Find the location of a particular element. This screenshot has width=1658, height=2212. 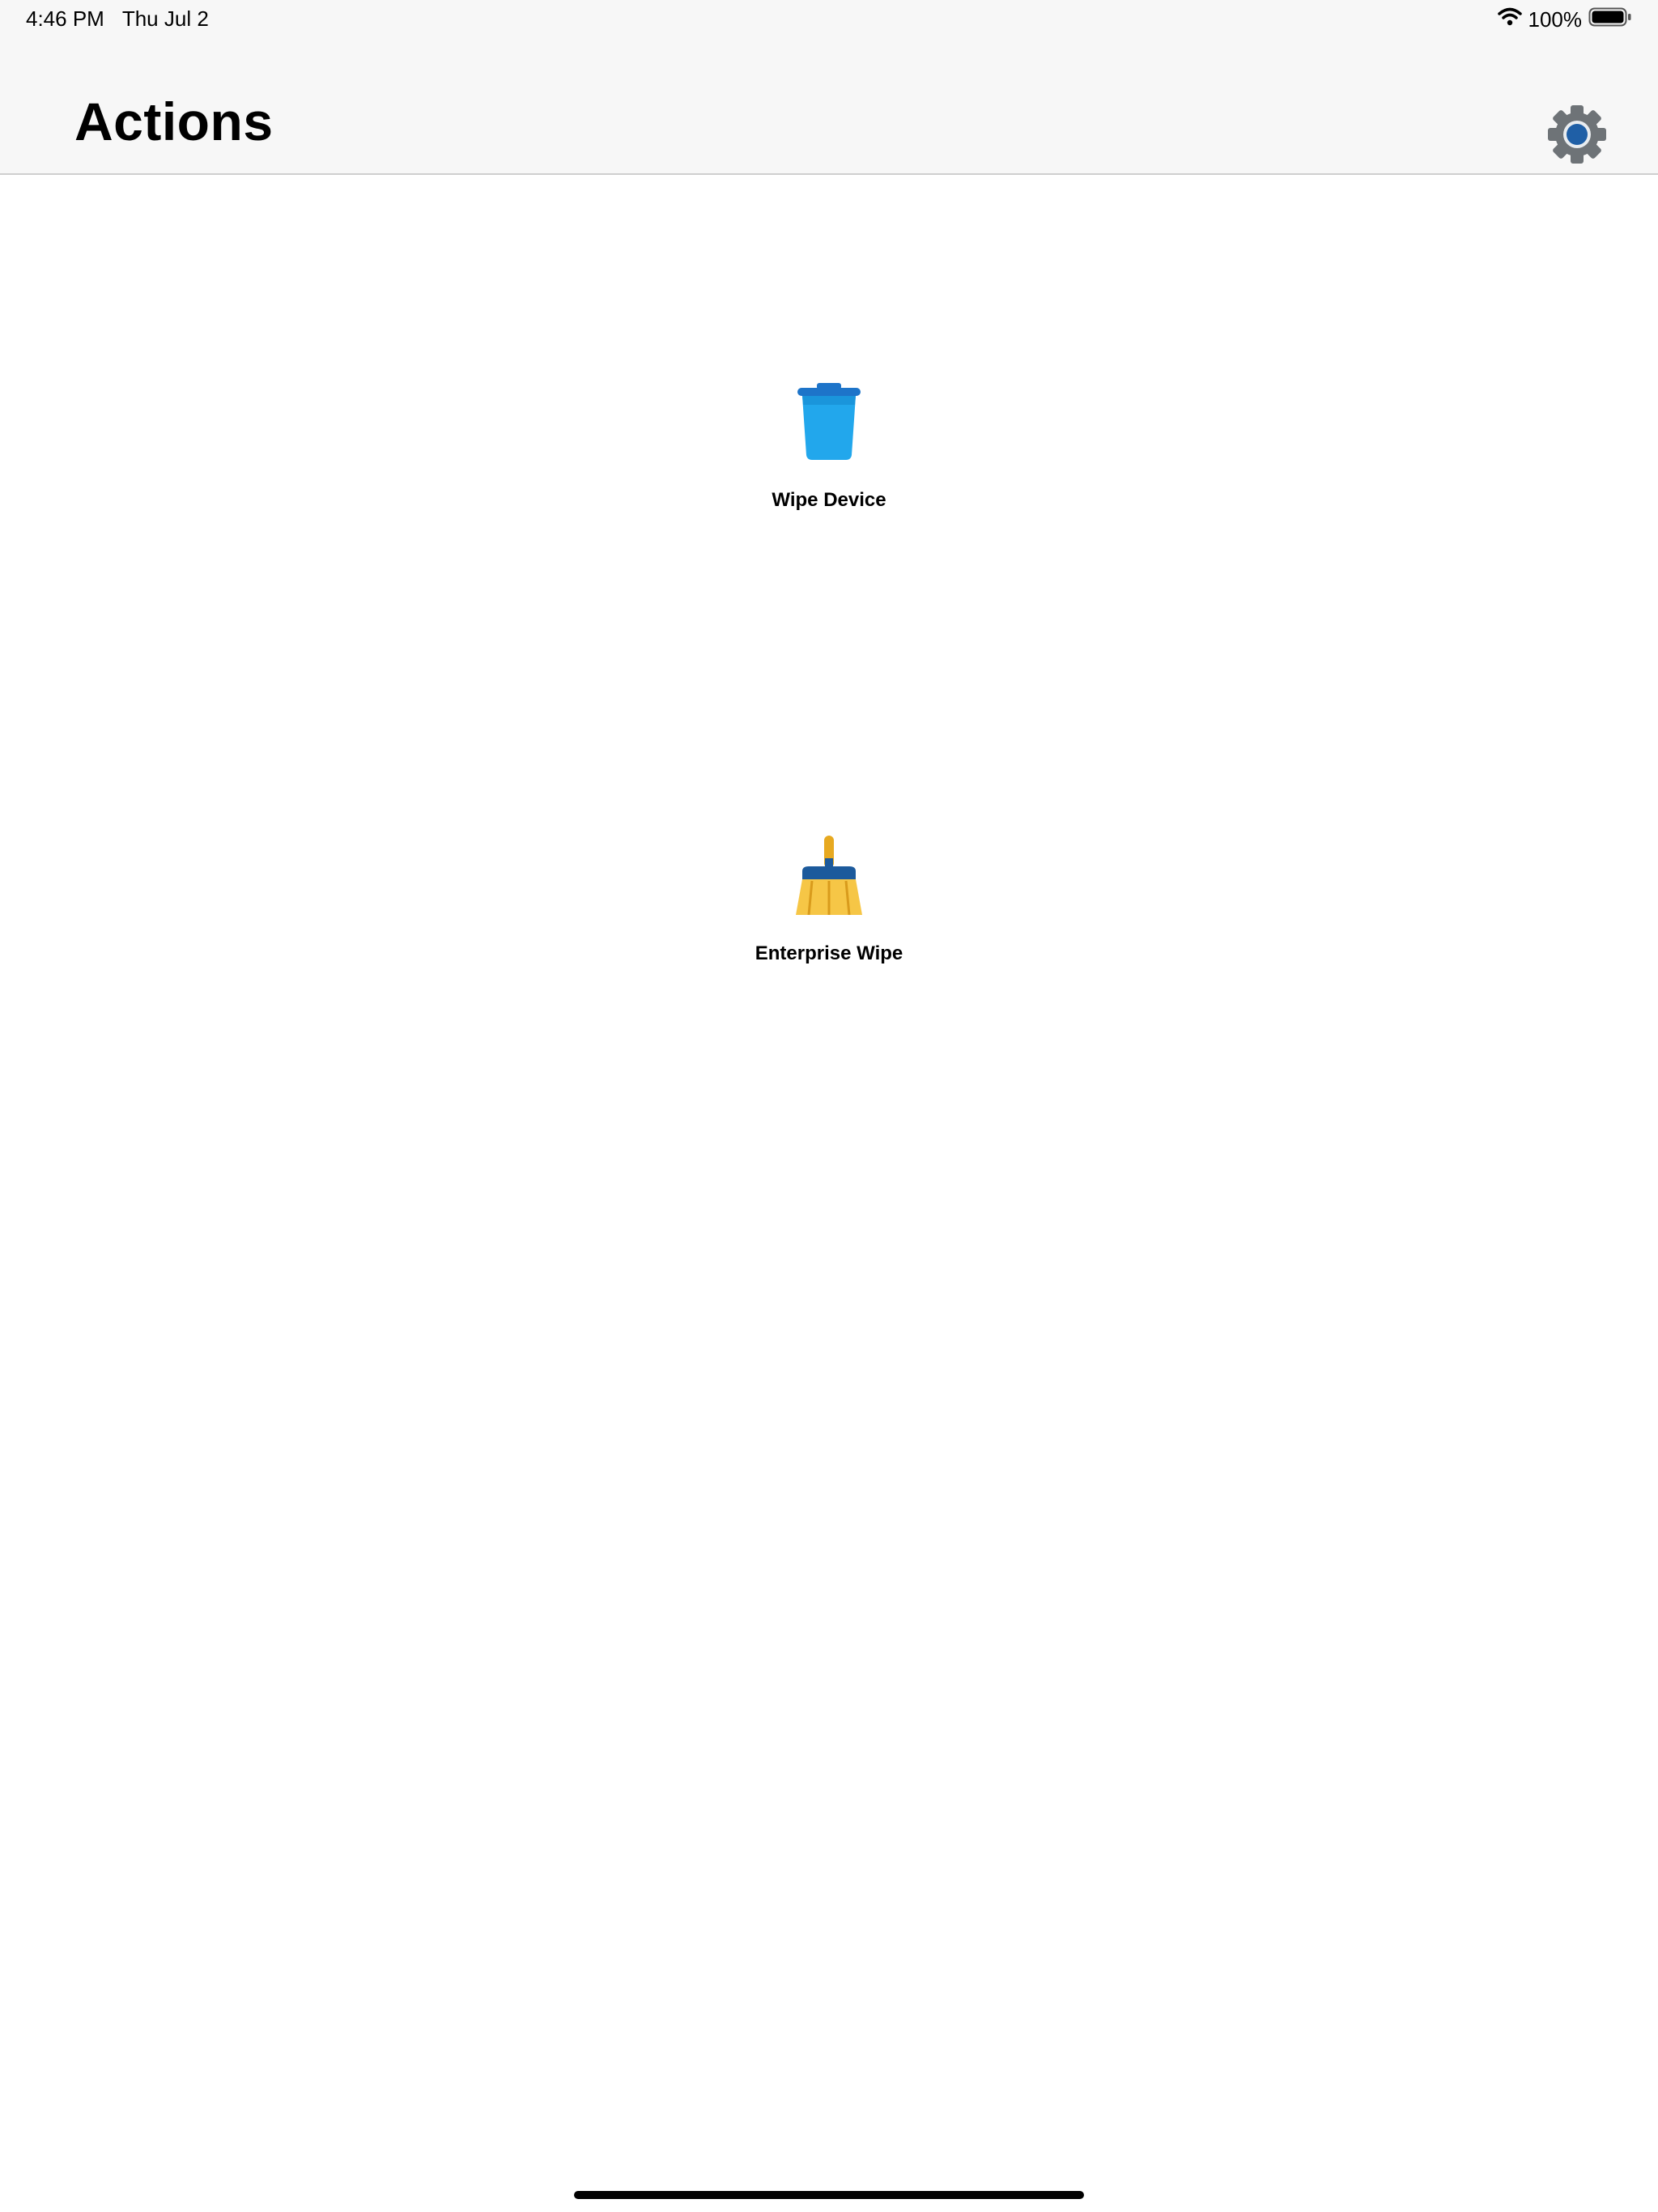

home-indicator is located at coordinates (829, 2195).